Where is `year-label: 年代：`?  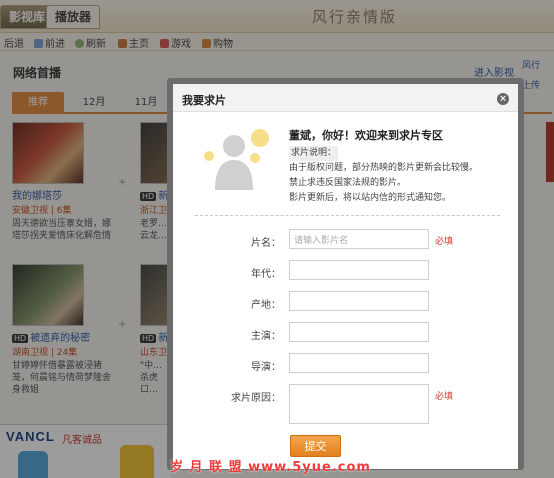
year-label: 年代： is located at coordinates (266, 274).